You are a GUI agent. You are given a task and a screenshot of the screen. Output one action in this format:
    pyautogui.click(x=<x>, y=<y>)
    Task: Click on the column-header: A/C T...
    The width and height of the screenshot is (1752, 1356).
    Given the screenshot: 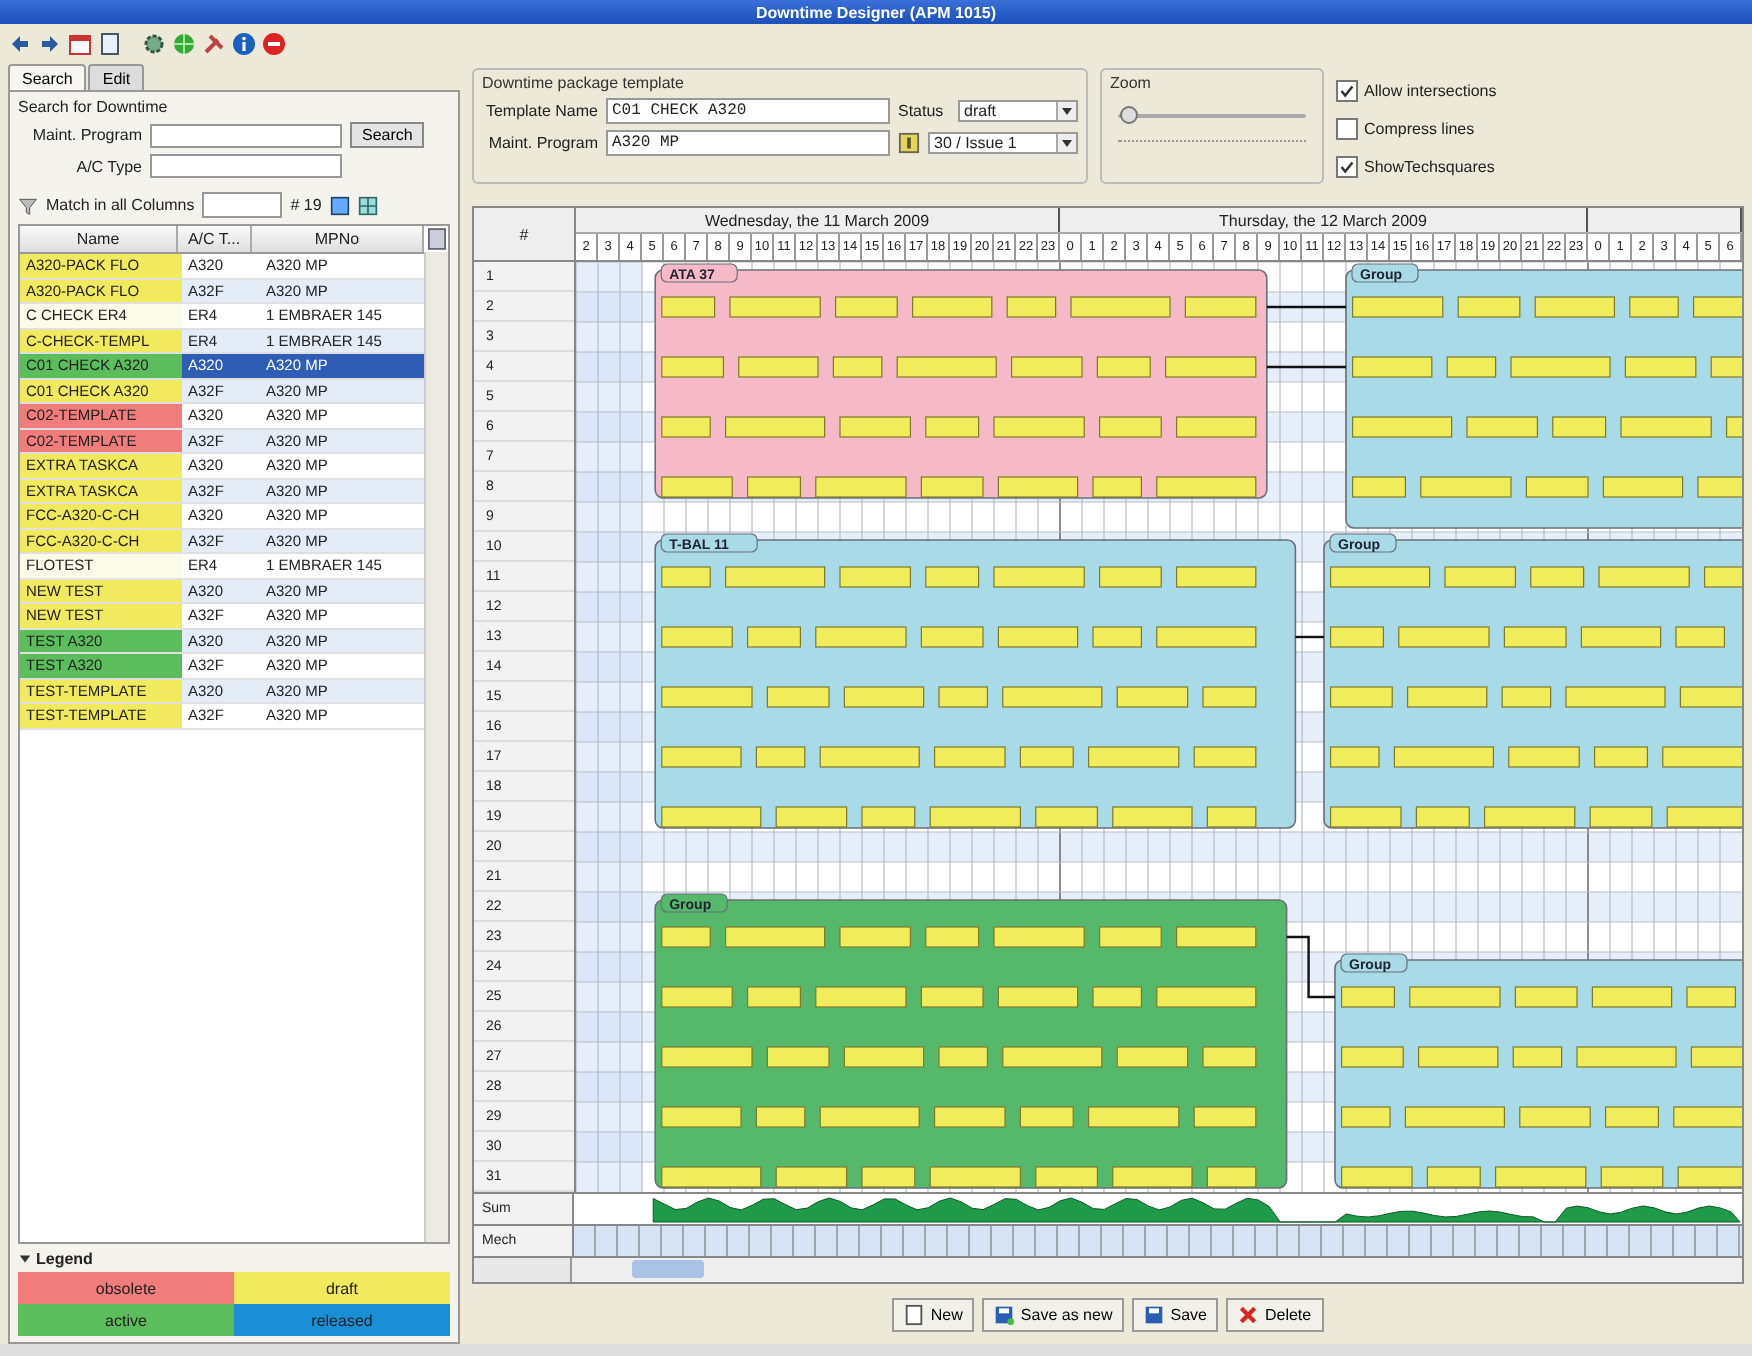 What is the action you would take?
    pyautogui.click(x=215, y=239)
    